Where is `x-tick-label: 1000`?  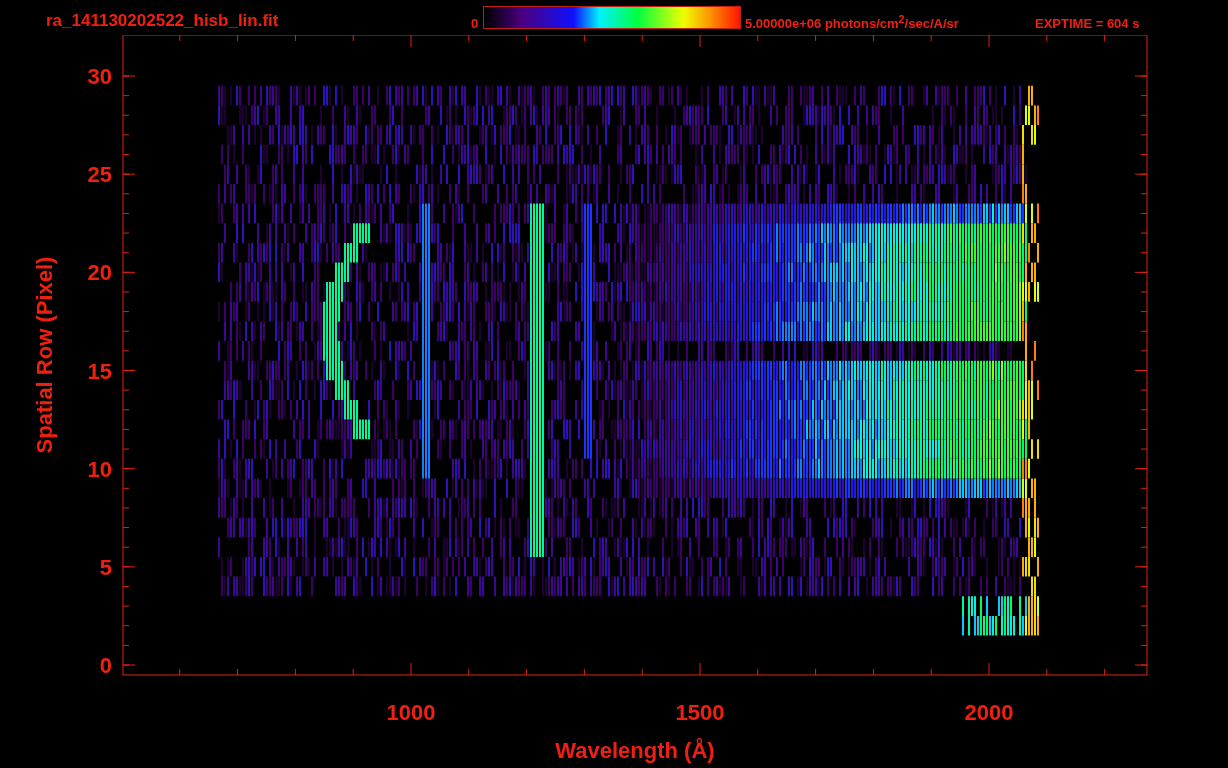 x-tick-label: 1000 is located at coordinates (411, 712).